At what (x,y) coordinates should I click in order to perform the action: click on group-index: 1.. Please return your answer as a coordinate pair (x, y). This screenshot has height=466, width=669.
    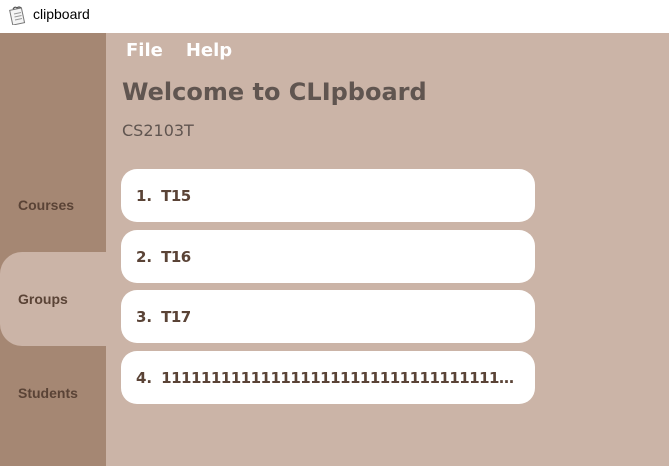
    Looking at the image, I should click on (144, 195).